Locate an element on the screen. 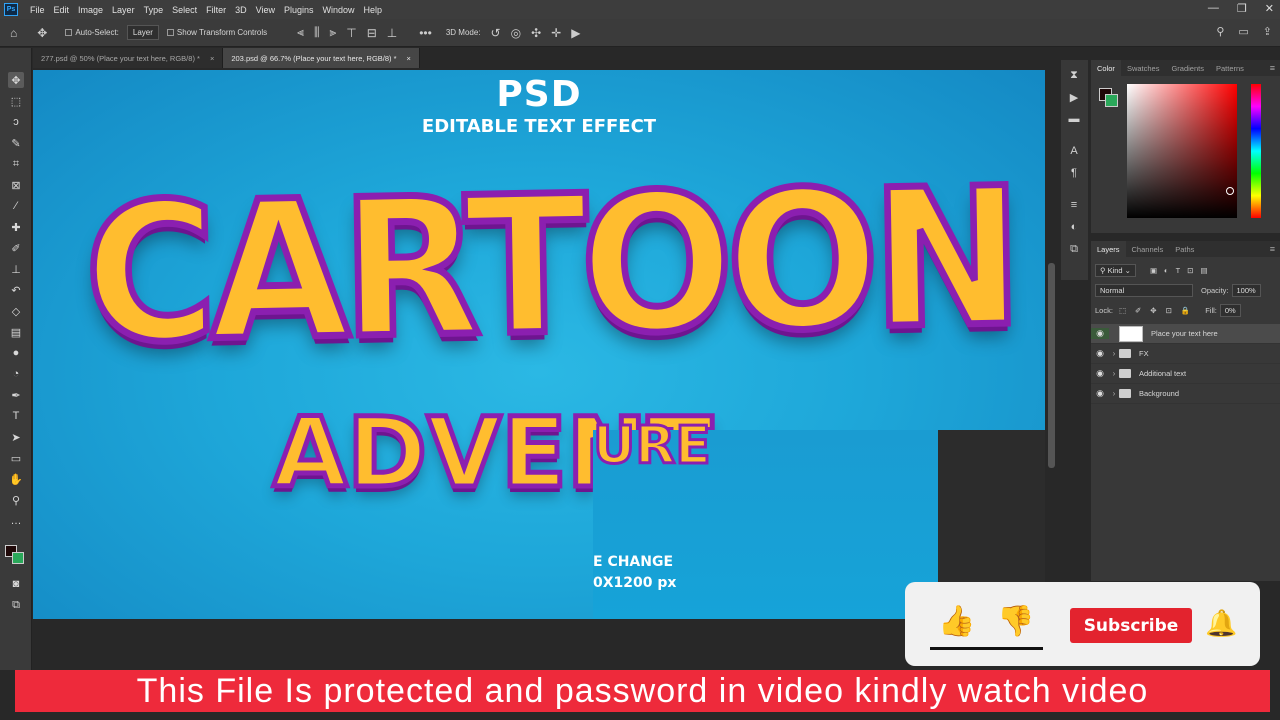 This screenshot has width=1280, height=720. align-left-icon: ⫷ is located at coordinates (300, 32).